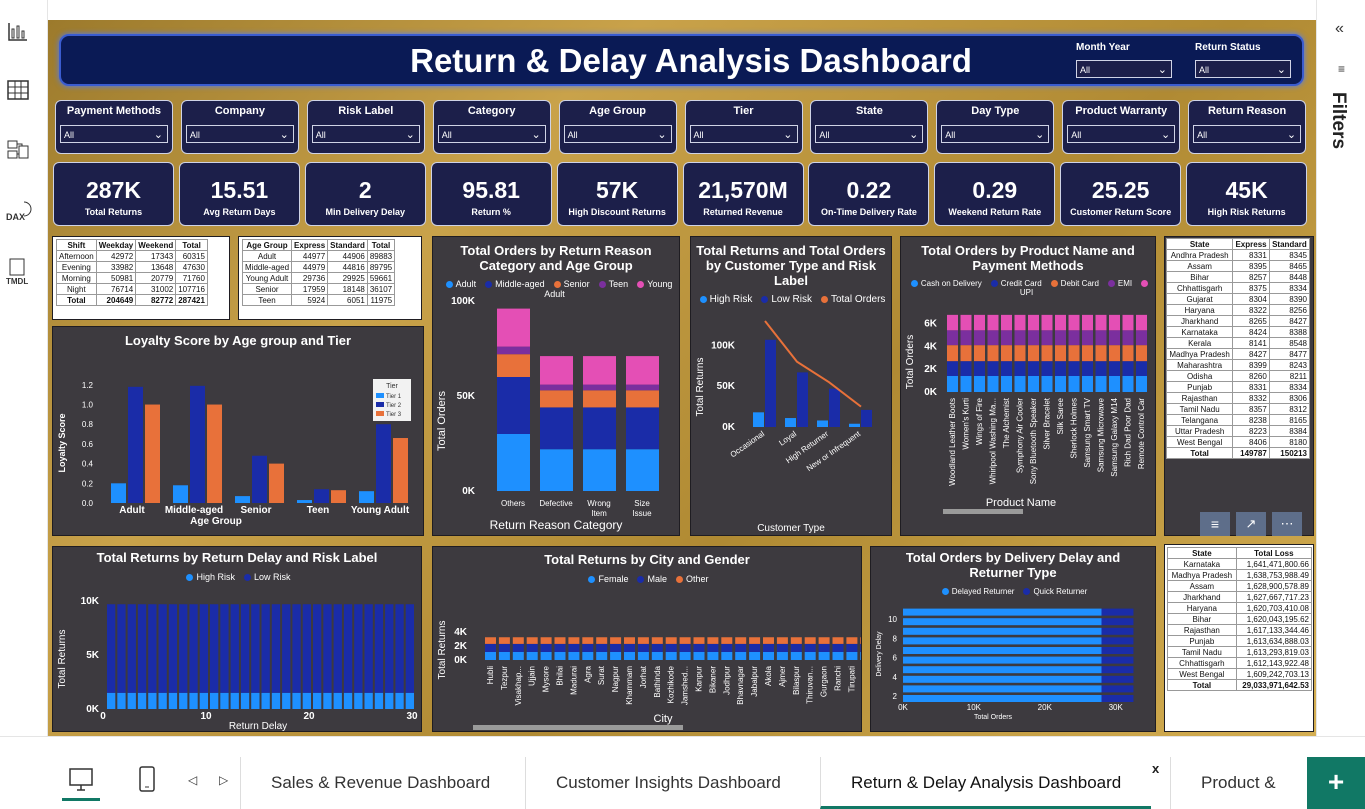 This screenshot has height=809, width=1365. Describe the element at coordinates (1251, 310) in the screenshot. I see `table-cell: 8322` at that location.